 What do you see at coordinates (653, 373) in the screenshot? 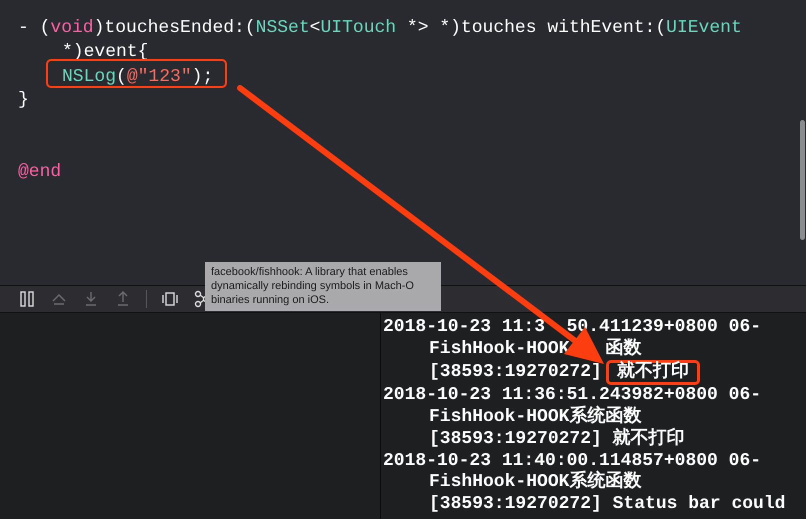
I see `highlighted-text: 就不打印` at bounding box center [653, 373].